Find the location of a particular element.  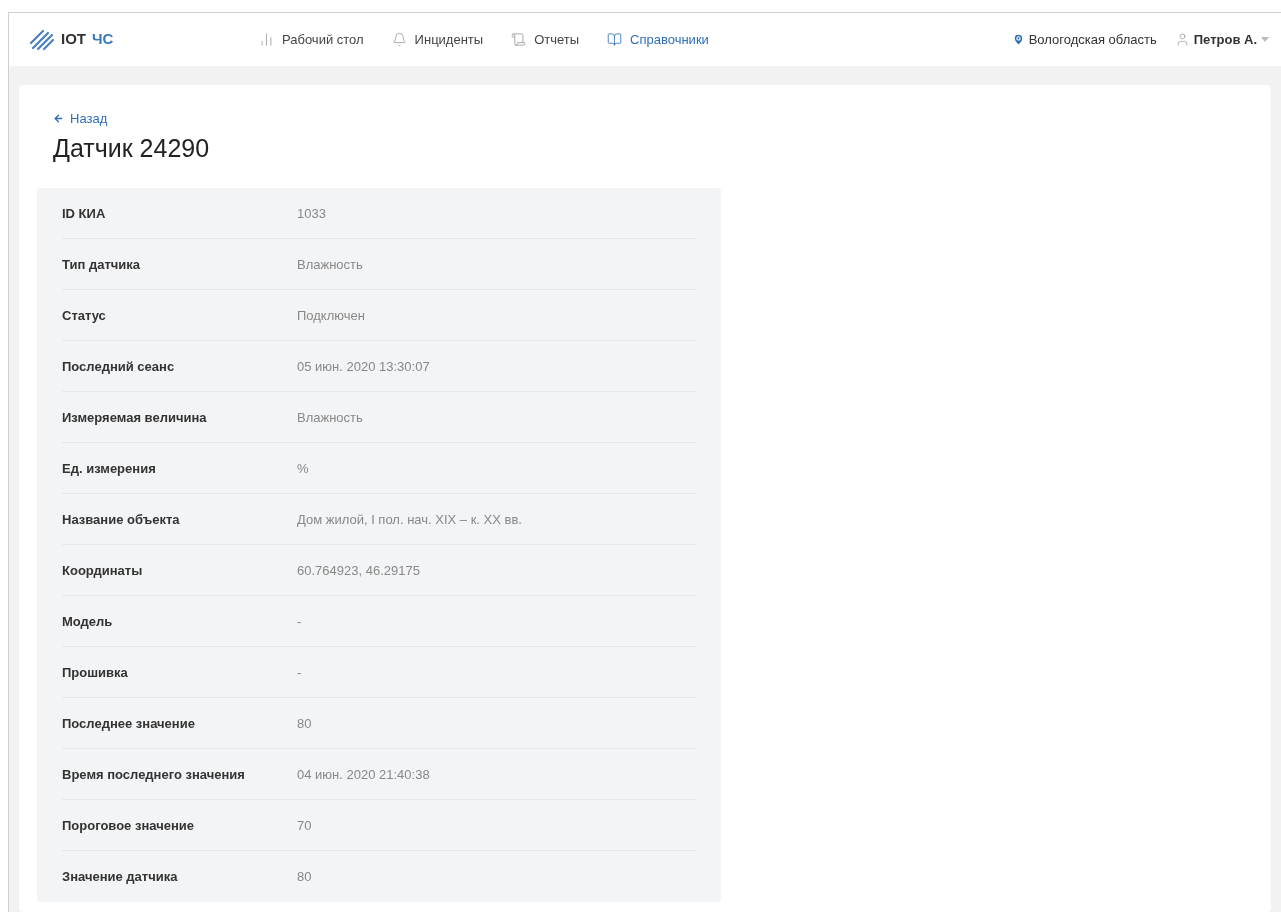

field-label: Статус is located at coordinates (84, 315).